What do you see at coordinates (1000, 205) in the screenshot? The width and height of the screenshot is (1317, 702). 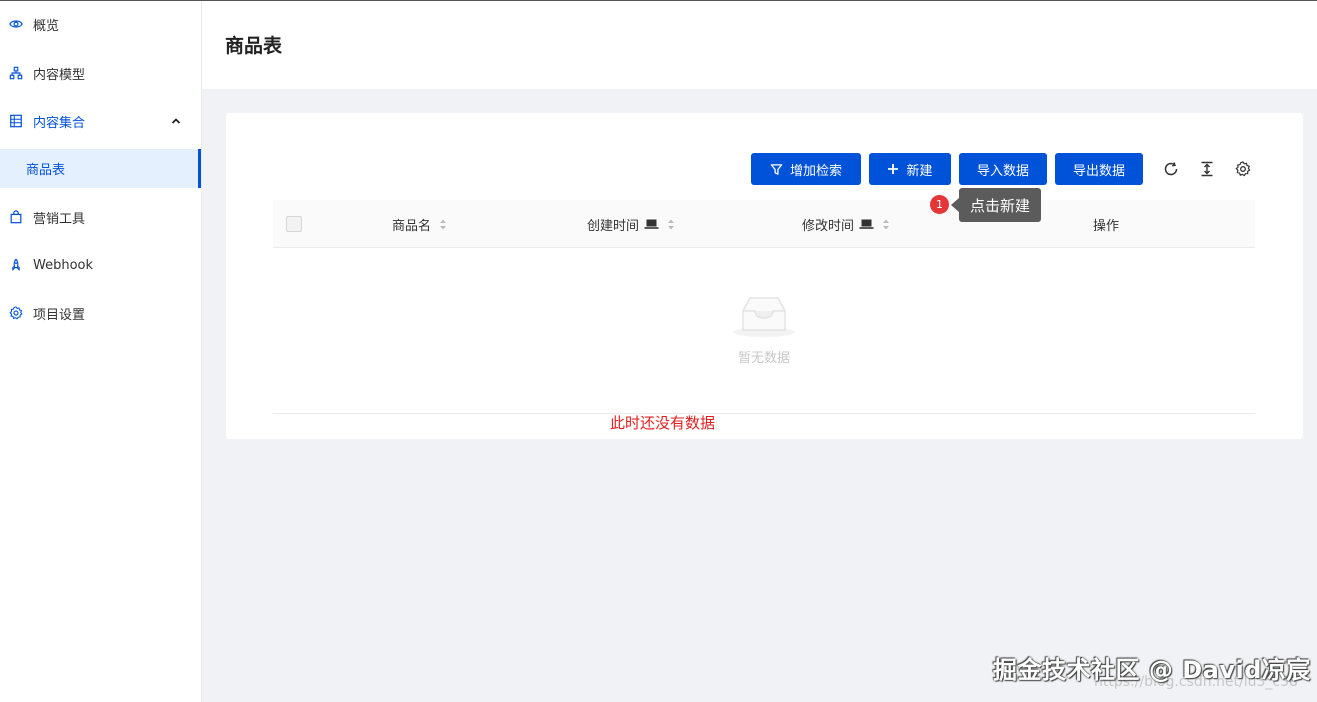 I see `tooltip: 点击新建` at bounding box center [1000, 205].